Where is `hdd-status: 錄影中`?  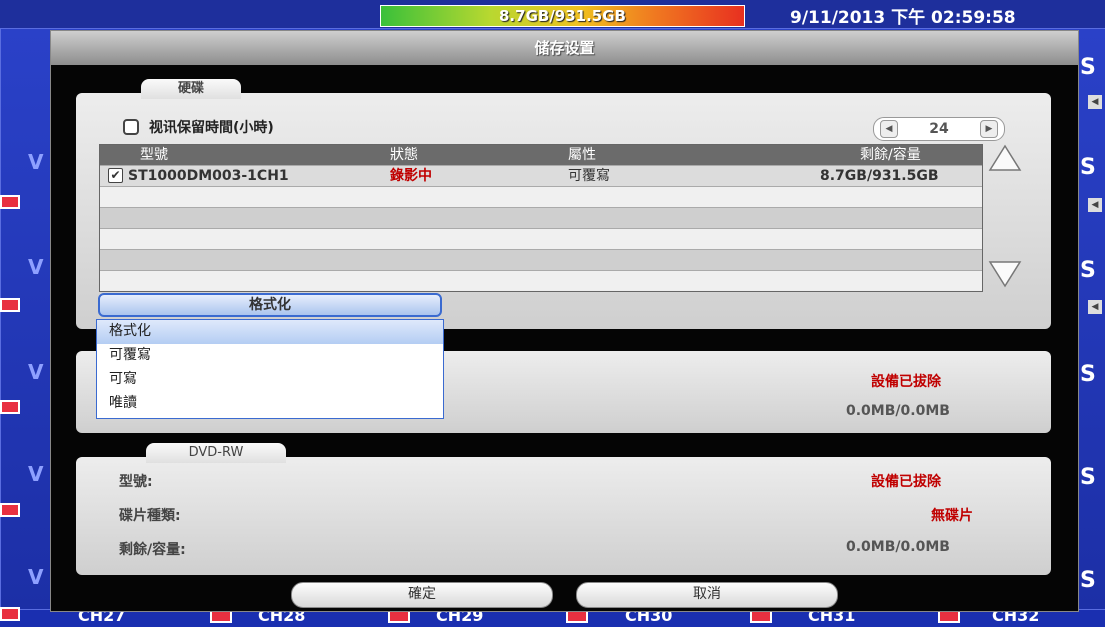
hdd-status: 錄影中 is located at coordinates (411, 176).